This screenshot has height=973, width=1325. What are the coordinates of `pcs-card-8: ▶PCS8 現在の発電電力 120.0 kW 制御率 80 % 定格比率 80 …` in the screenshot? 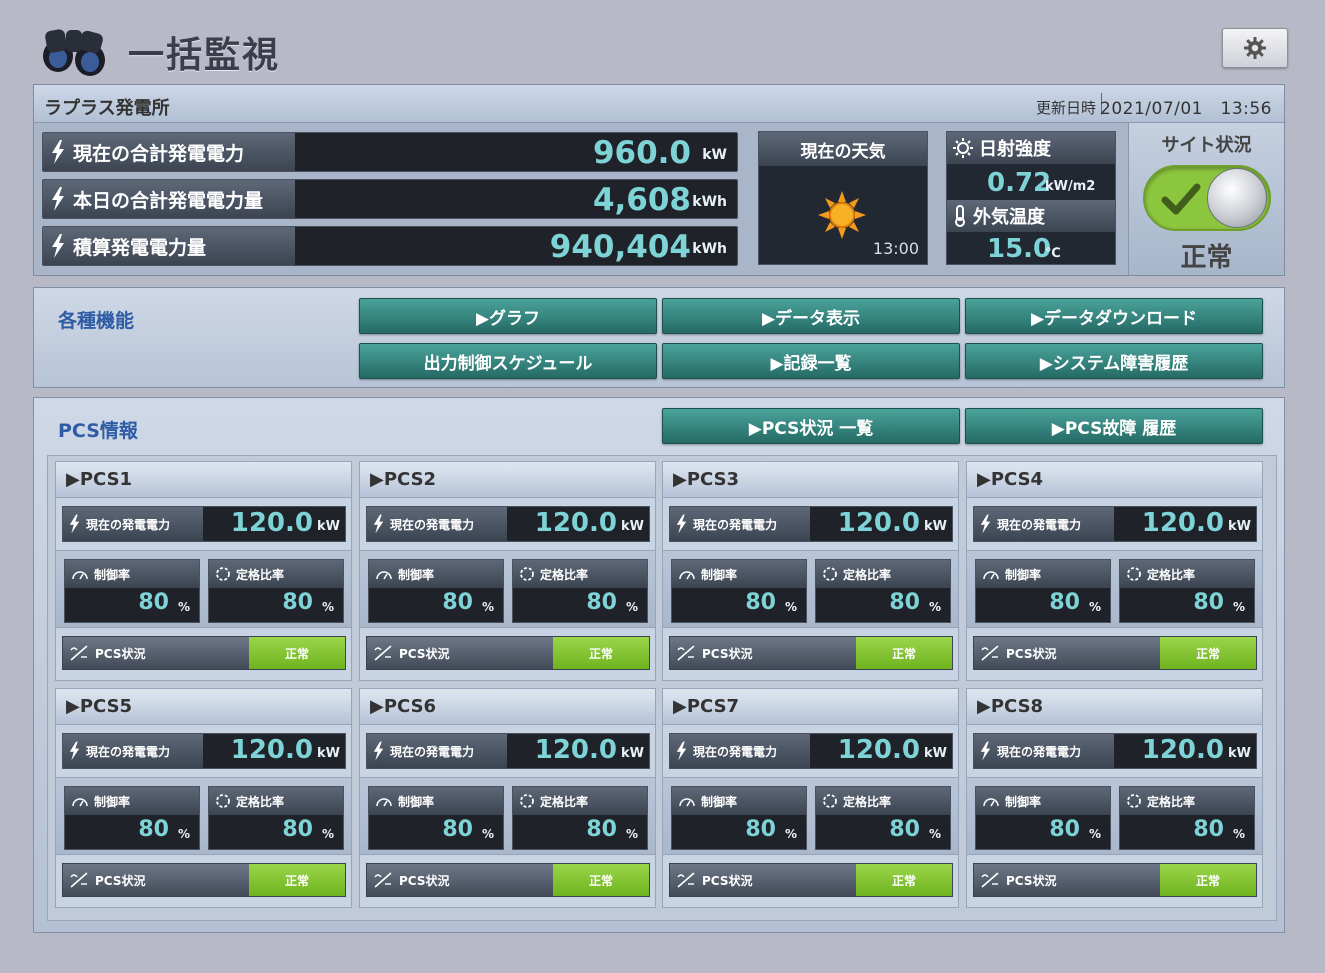 It's located at (1114, 798).